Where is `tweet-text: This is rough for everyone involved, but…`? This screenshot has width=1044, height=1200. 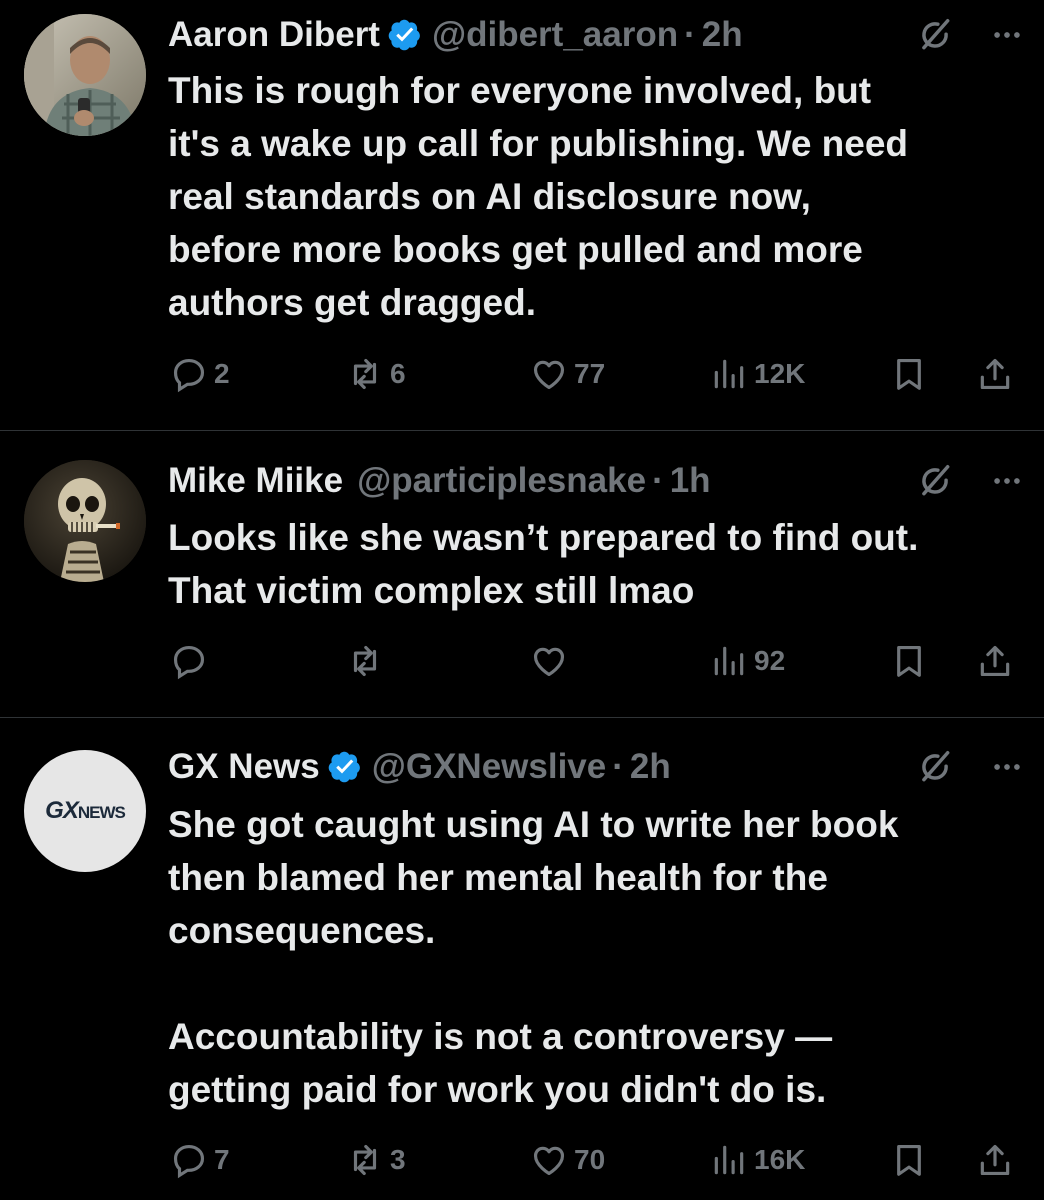
tweet-text: This is rough for everyone involved, but… is located at coordinates (538, 196).